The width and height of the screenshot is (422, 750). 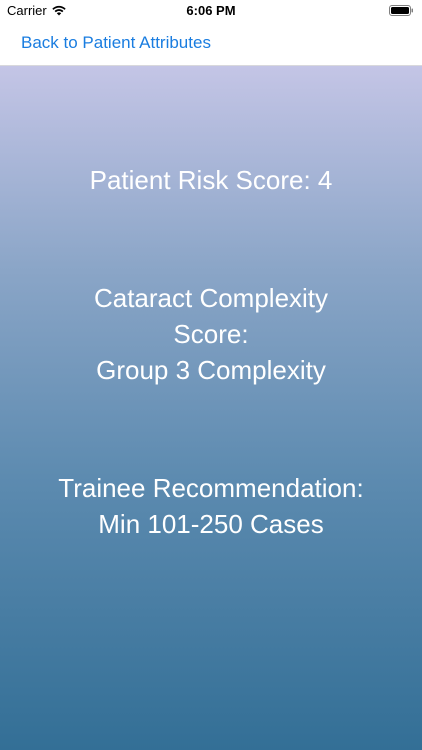 I want to click on patient-risk-score-text: Patient Risk Score: 4, so click(x=211, y=180).